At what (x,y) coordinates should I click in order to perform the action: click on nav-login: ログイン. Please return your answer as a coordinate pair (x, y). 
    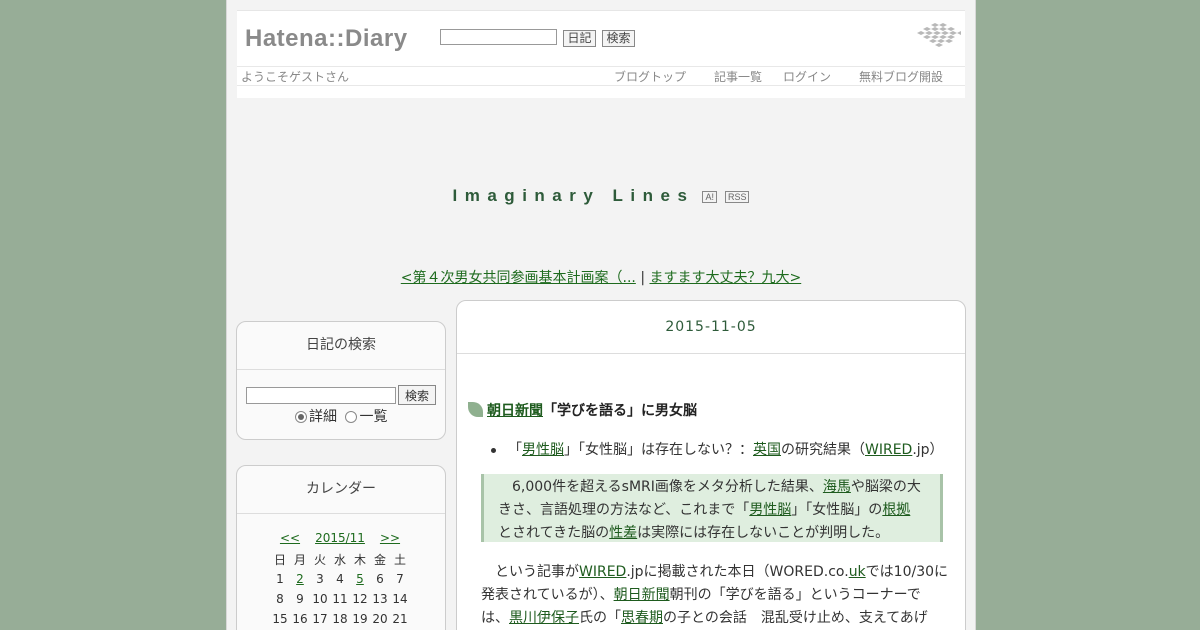
    Looking at the image, I should click on (807, 76).